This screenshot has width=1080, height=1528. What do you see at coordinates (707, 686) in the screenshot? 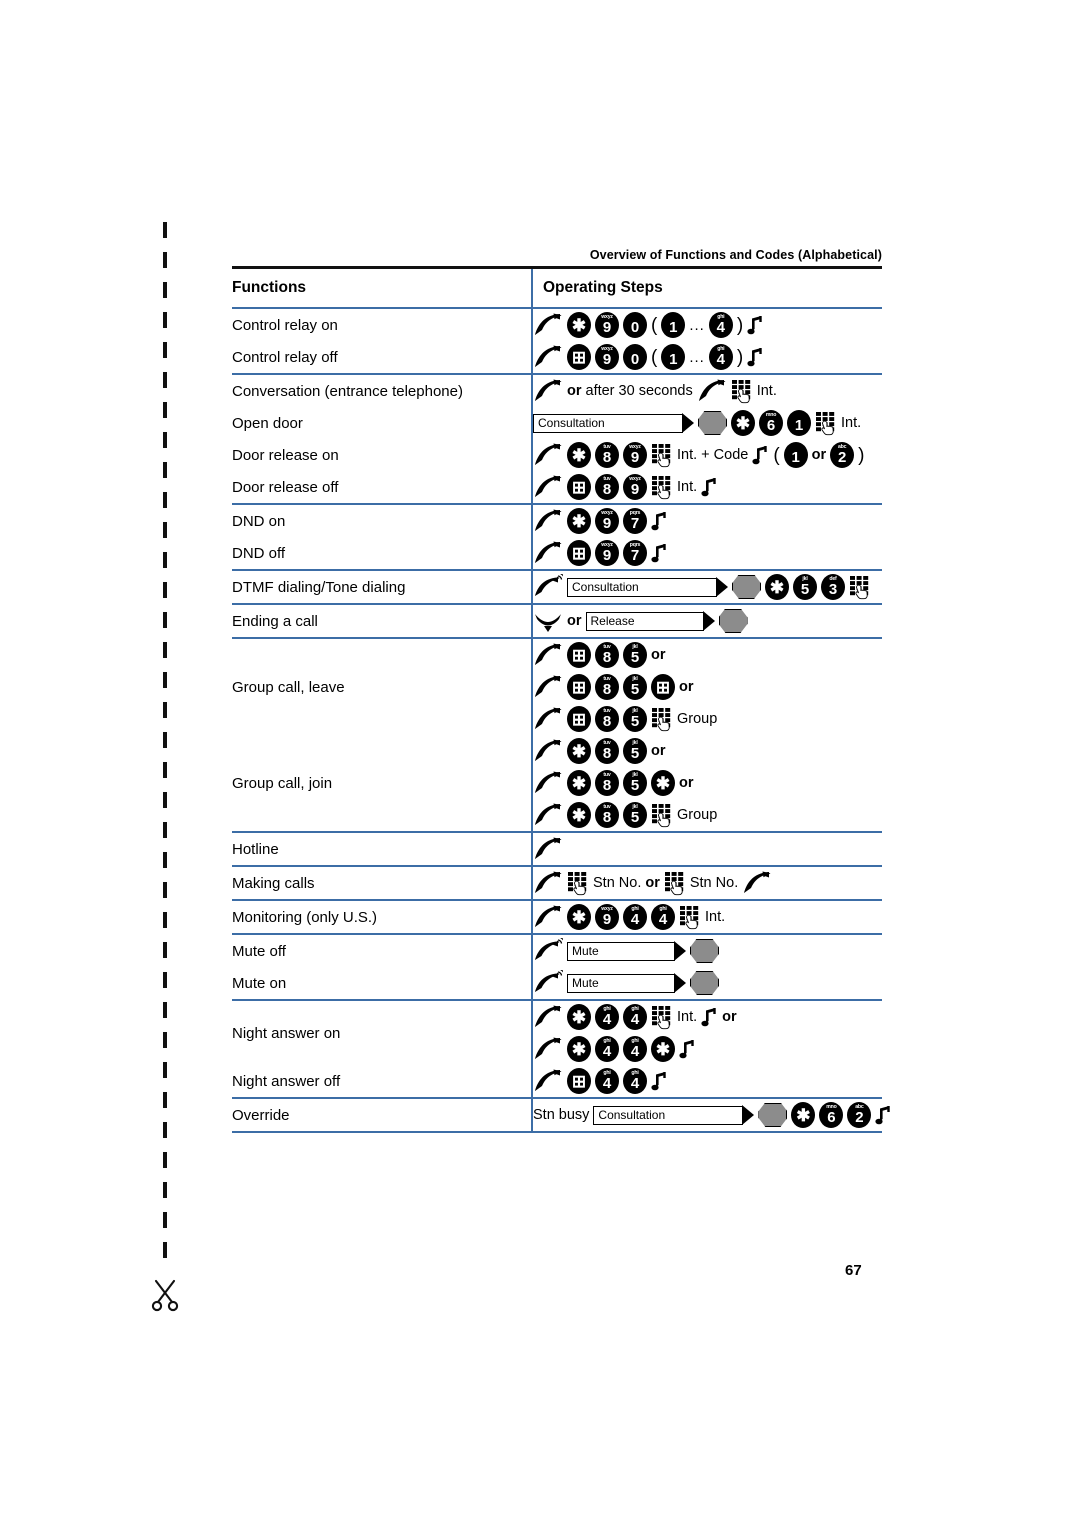
I see `operating-steps-cell: ⊞ tuv 8 jkl 5 or ⊞ tuv 8 jkl 5 ⊞ or ⊞ tuv 8 jkl 5 Group` at bounding box center [707, 686].